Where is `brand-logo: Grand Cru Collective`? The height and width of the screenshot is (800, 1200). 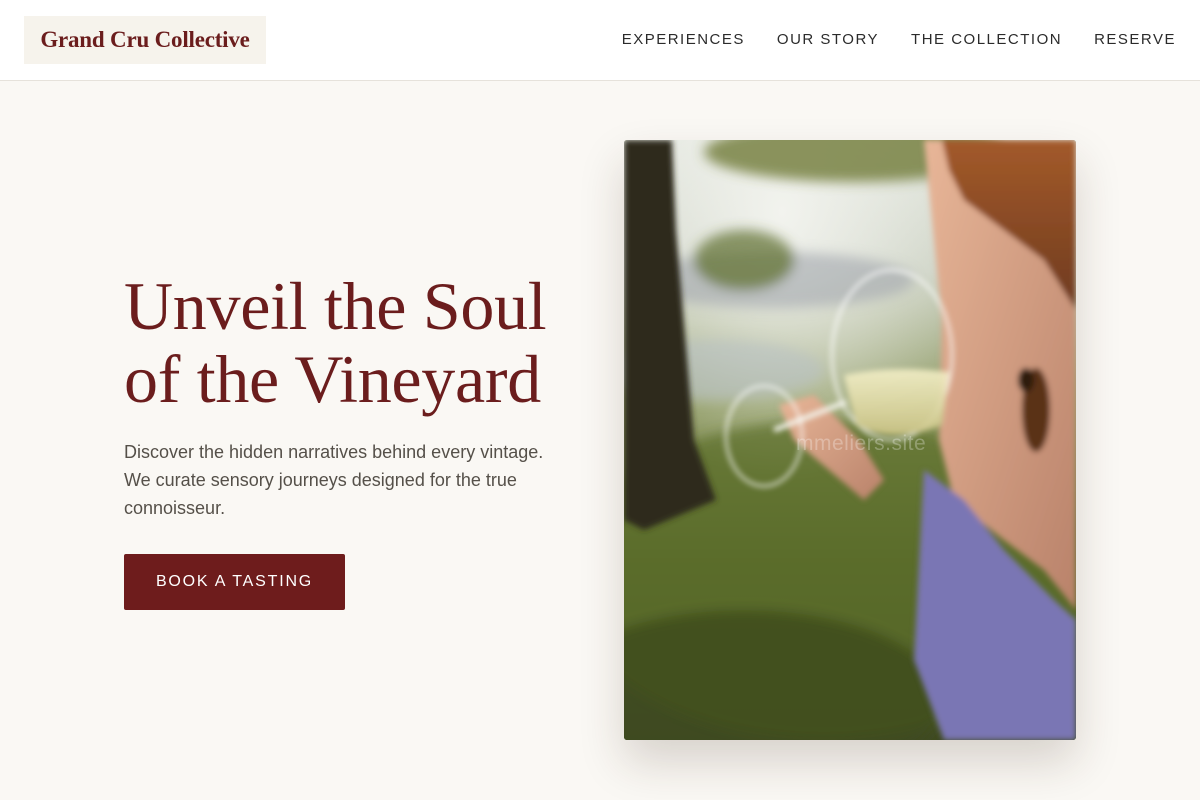 brand-logo: Grand Cru Collective is located at coordinates (145, 40).